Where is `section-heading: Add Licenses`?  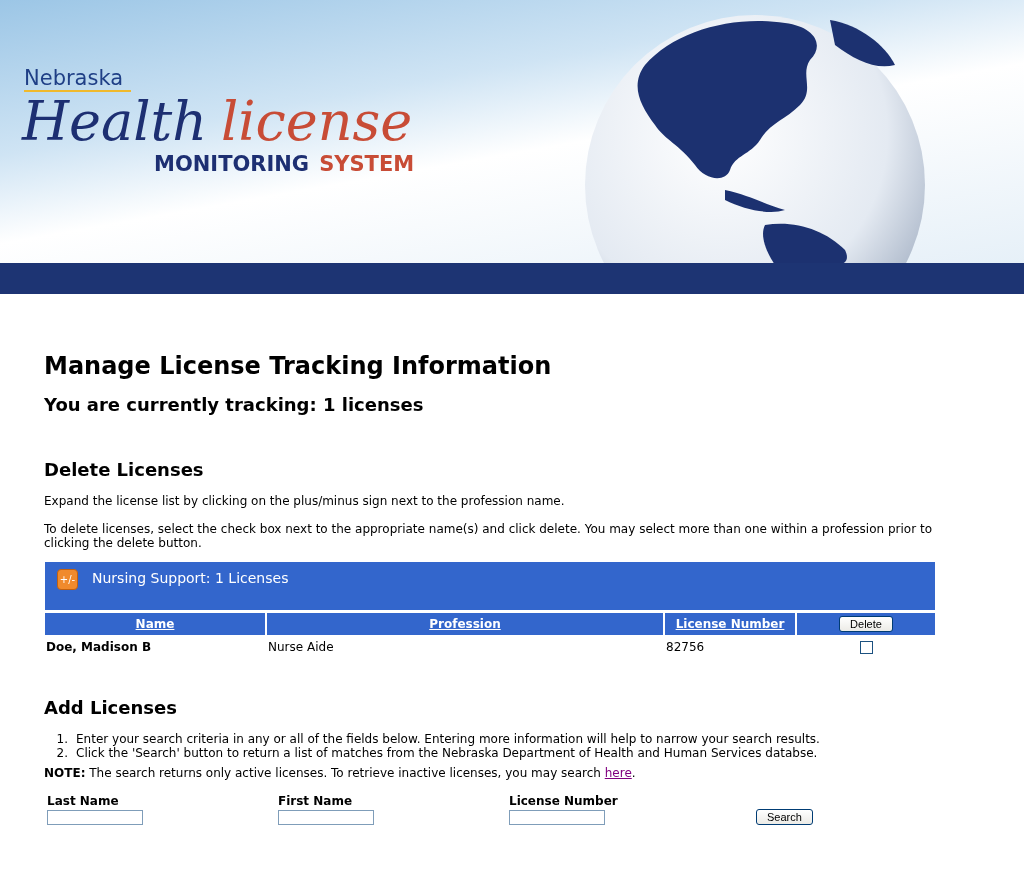
section-heading: Add Licenses is located at coordinates (111, 707).